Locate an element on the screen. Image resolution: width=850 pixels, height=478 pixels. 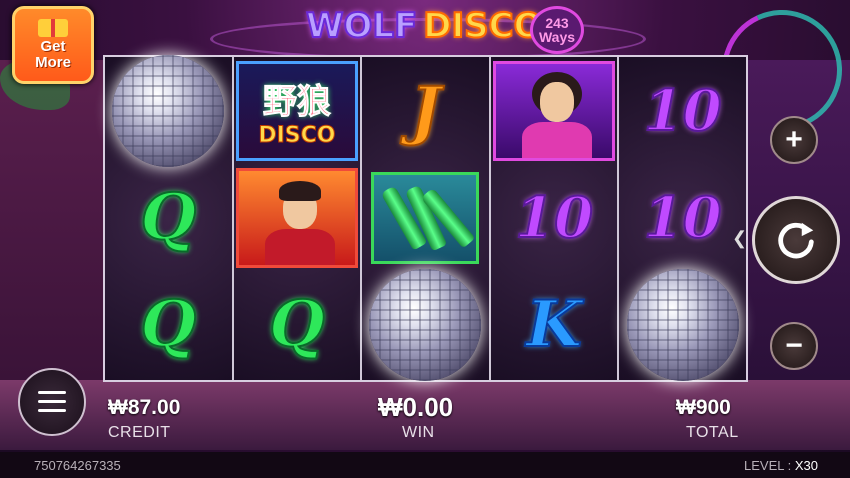
reel-5: 10 10 is located at coordinates (682, 219).